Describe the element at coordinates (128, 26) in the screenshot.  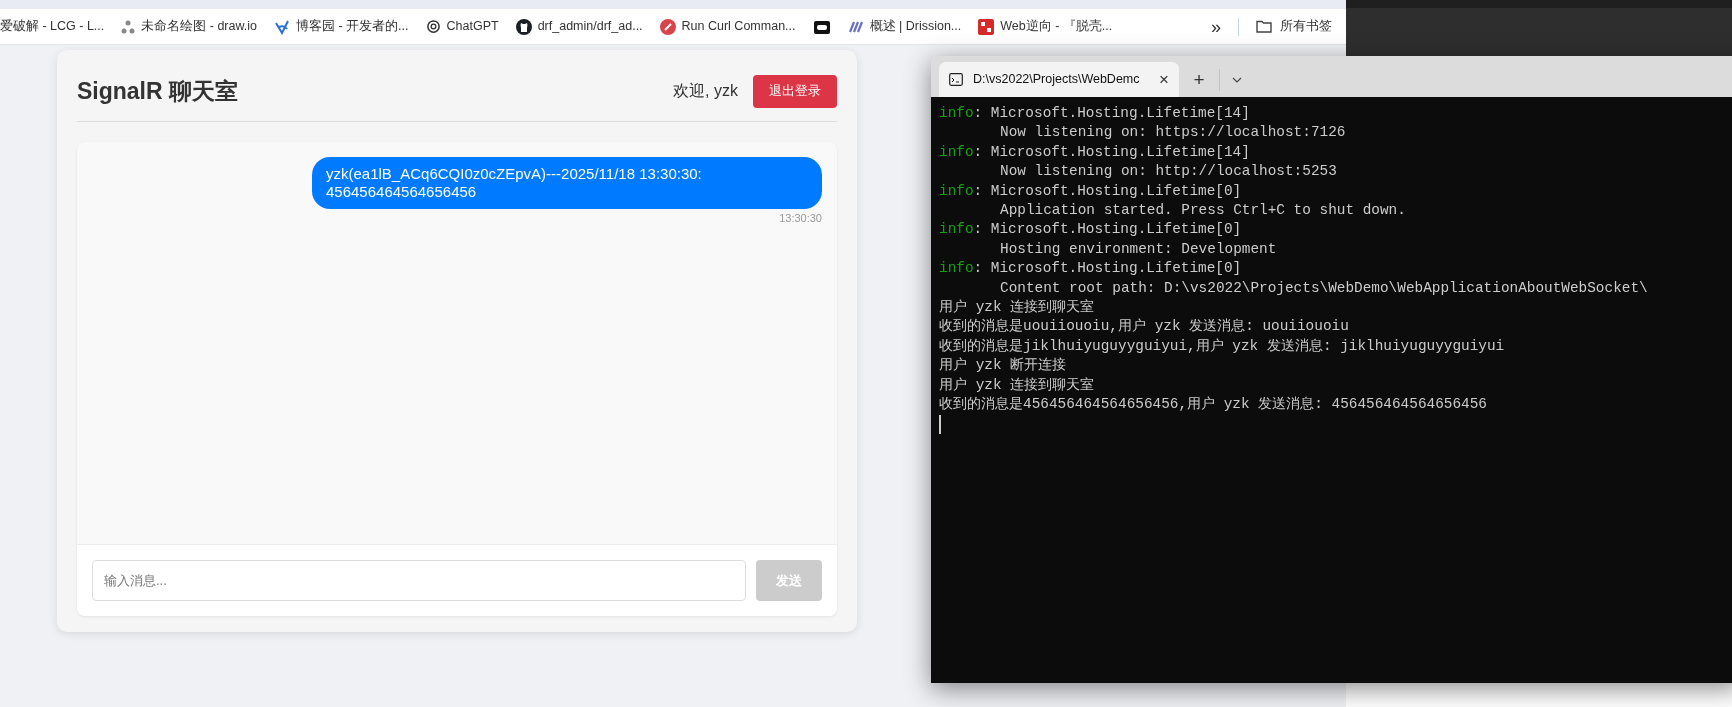
I see `nodes-icon` at that location.